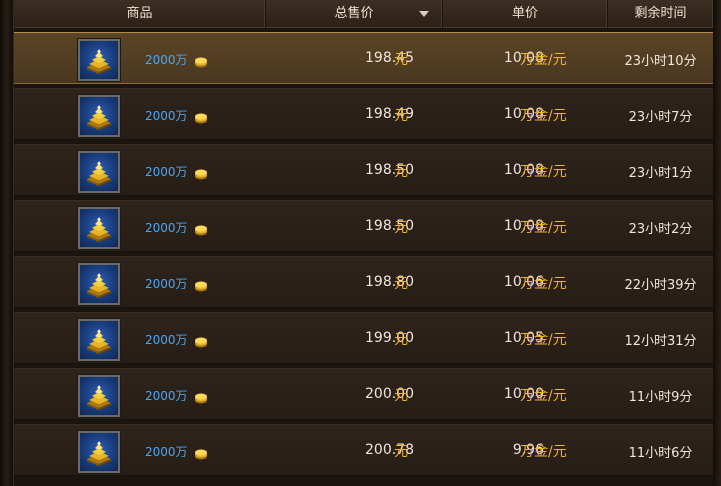  I want to click on column-header-total-price-label: 总售价, so click(354, 13).